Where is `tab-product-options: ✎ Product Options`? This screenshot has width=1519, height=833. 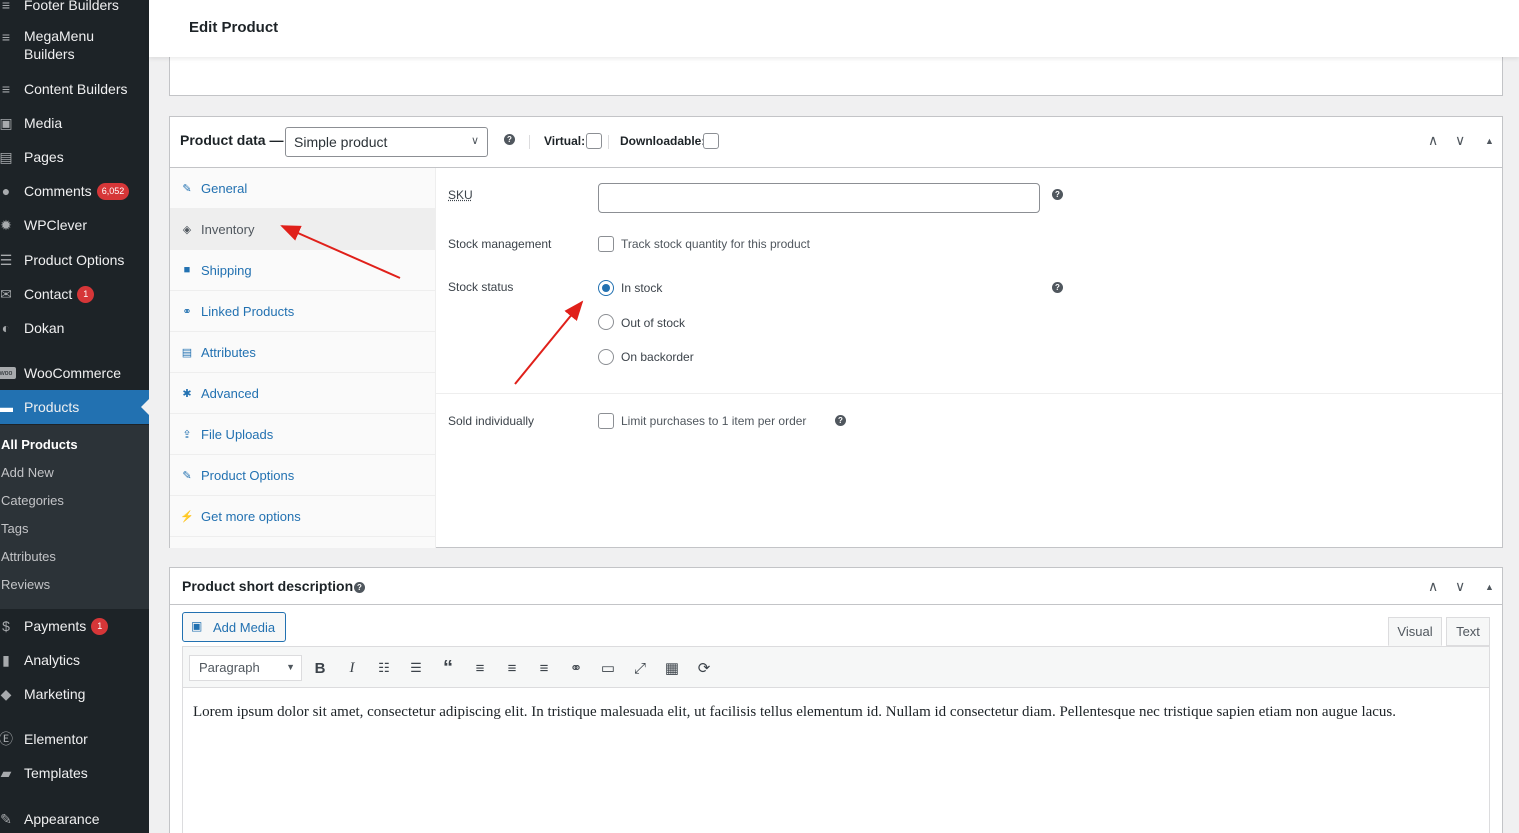
tab-product-options: ✎ Product Options is located at coordinates (303, 475).